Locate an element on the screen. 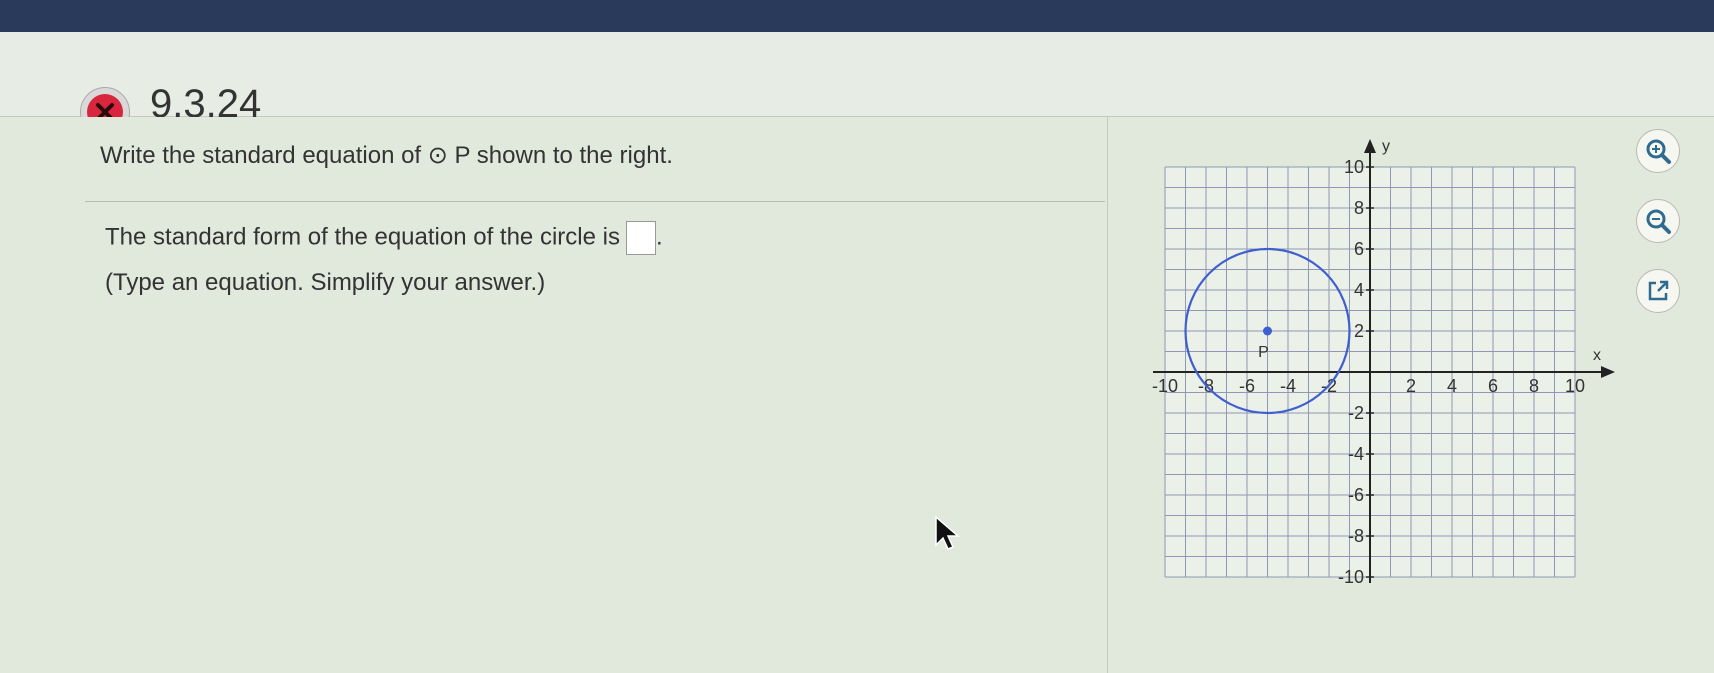 This screenshot has height=673, width=1714. y-tick-label: -4 is located at coordinates (1356, 454).